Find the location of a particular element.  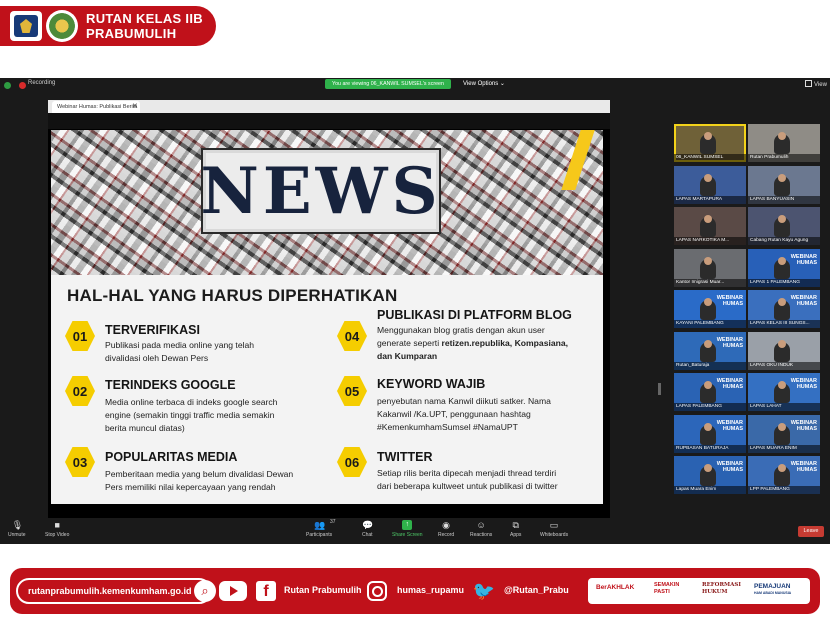

participant-tile: WEBINAR HUMAS LAPAS MUARA ENIM is located at coordinates (784, 433).